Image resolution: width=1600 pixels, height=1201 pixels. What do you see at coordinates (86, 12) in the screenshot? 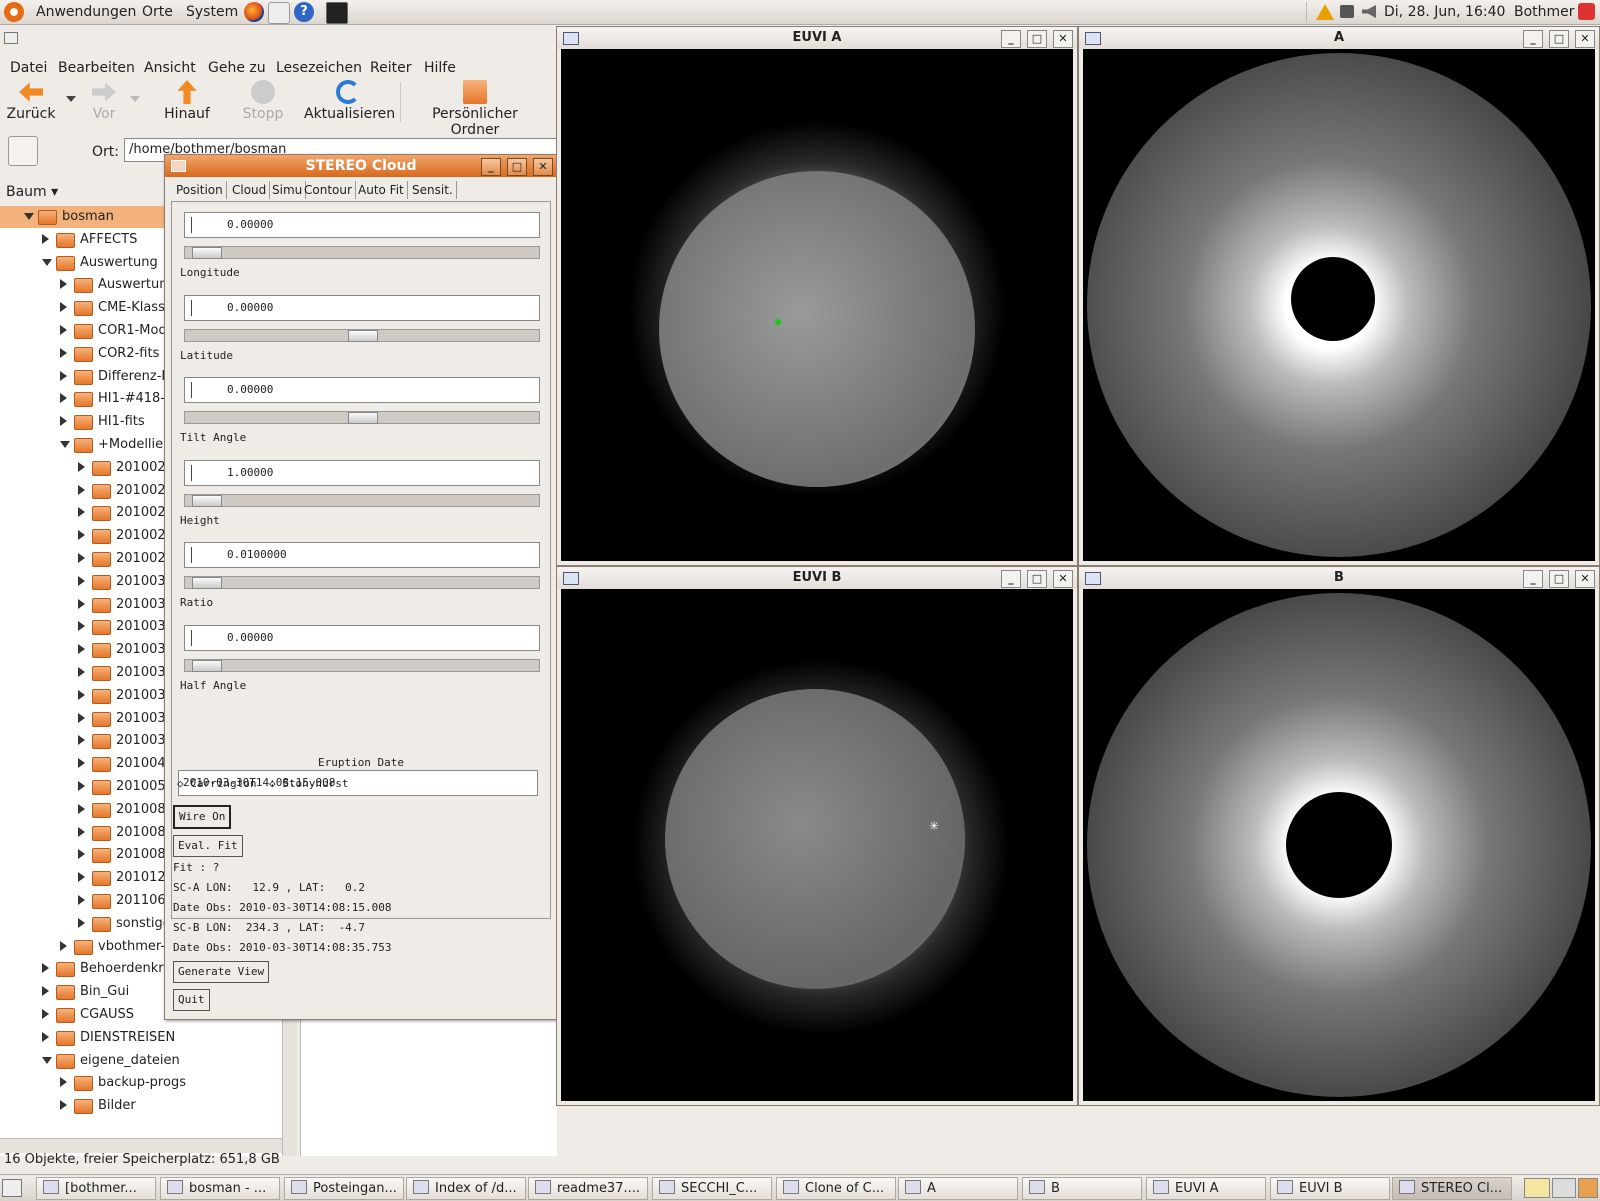
I see `applications-menu: Anwendungen` at bounding box center [86, 12].